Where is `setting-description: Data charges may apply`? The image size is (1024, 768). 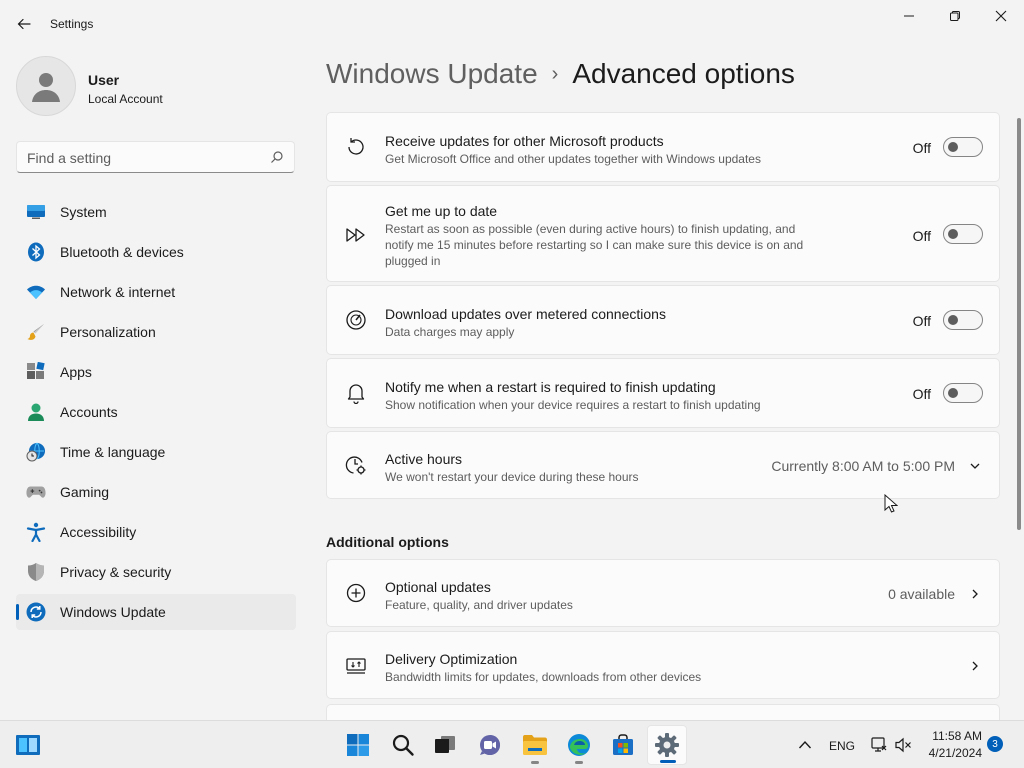
setting-description: Data charges may apply is located at coordinates (450, 332).